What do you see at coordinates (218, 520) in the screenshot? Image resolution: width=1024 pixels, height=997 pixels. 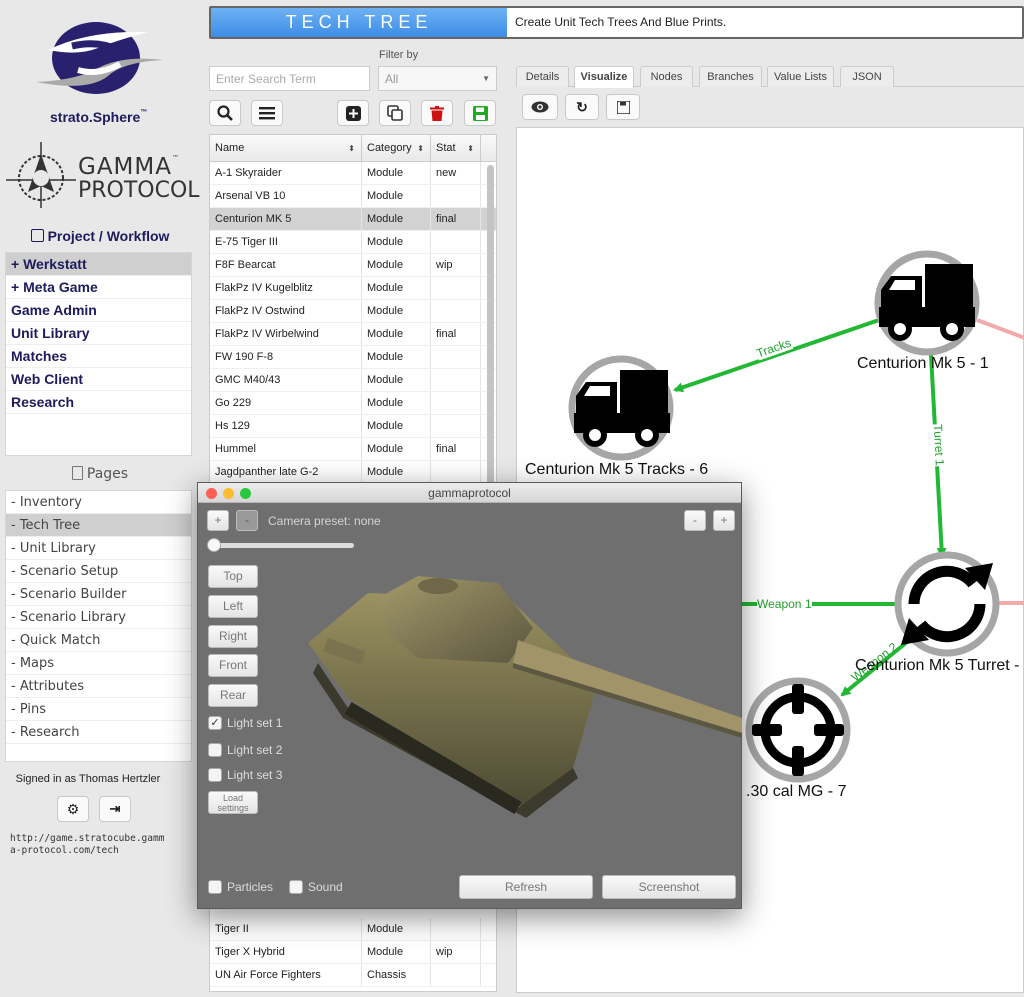 I see `zoom-in-button: +` at bounding box center [218, 520].